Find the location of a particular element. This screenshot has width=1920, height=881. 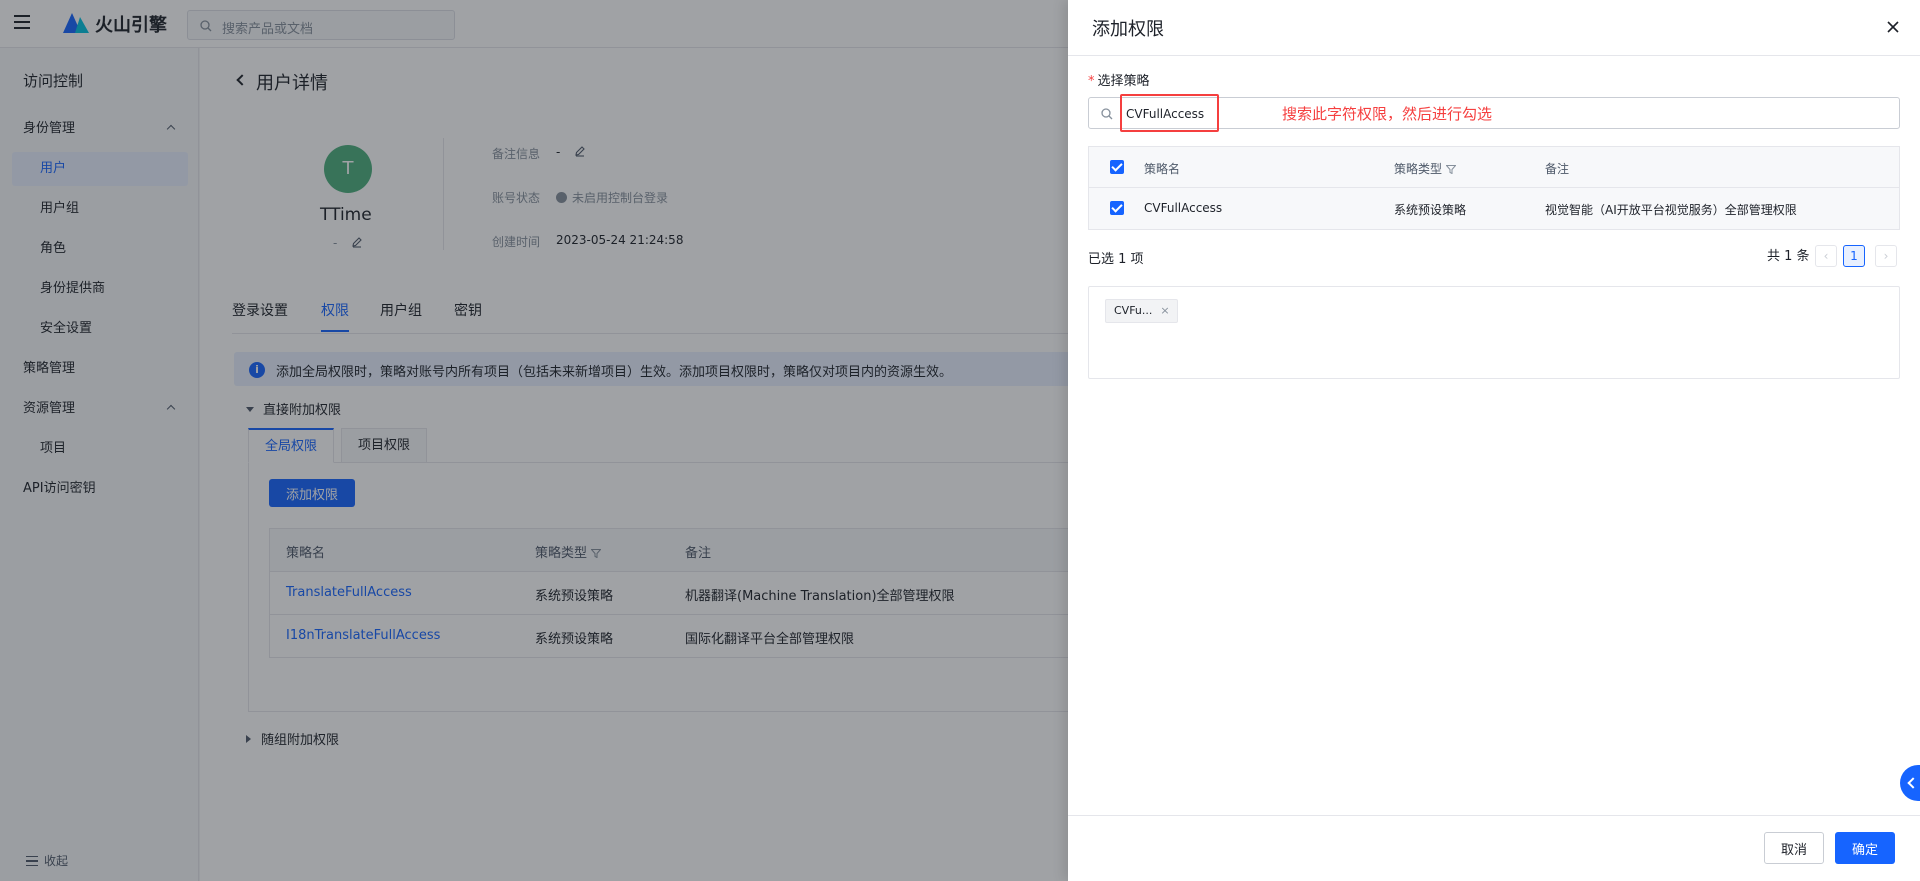

annotation-text: 搜索此字符权限，然后进行勾选 is located at coordinates (1387, 114).